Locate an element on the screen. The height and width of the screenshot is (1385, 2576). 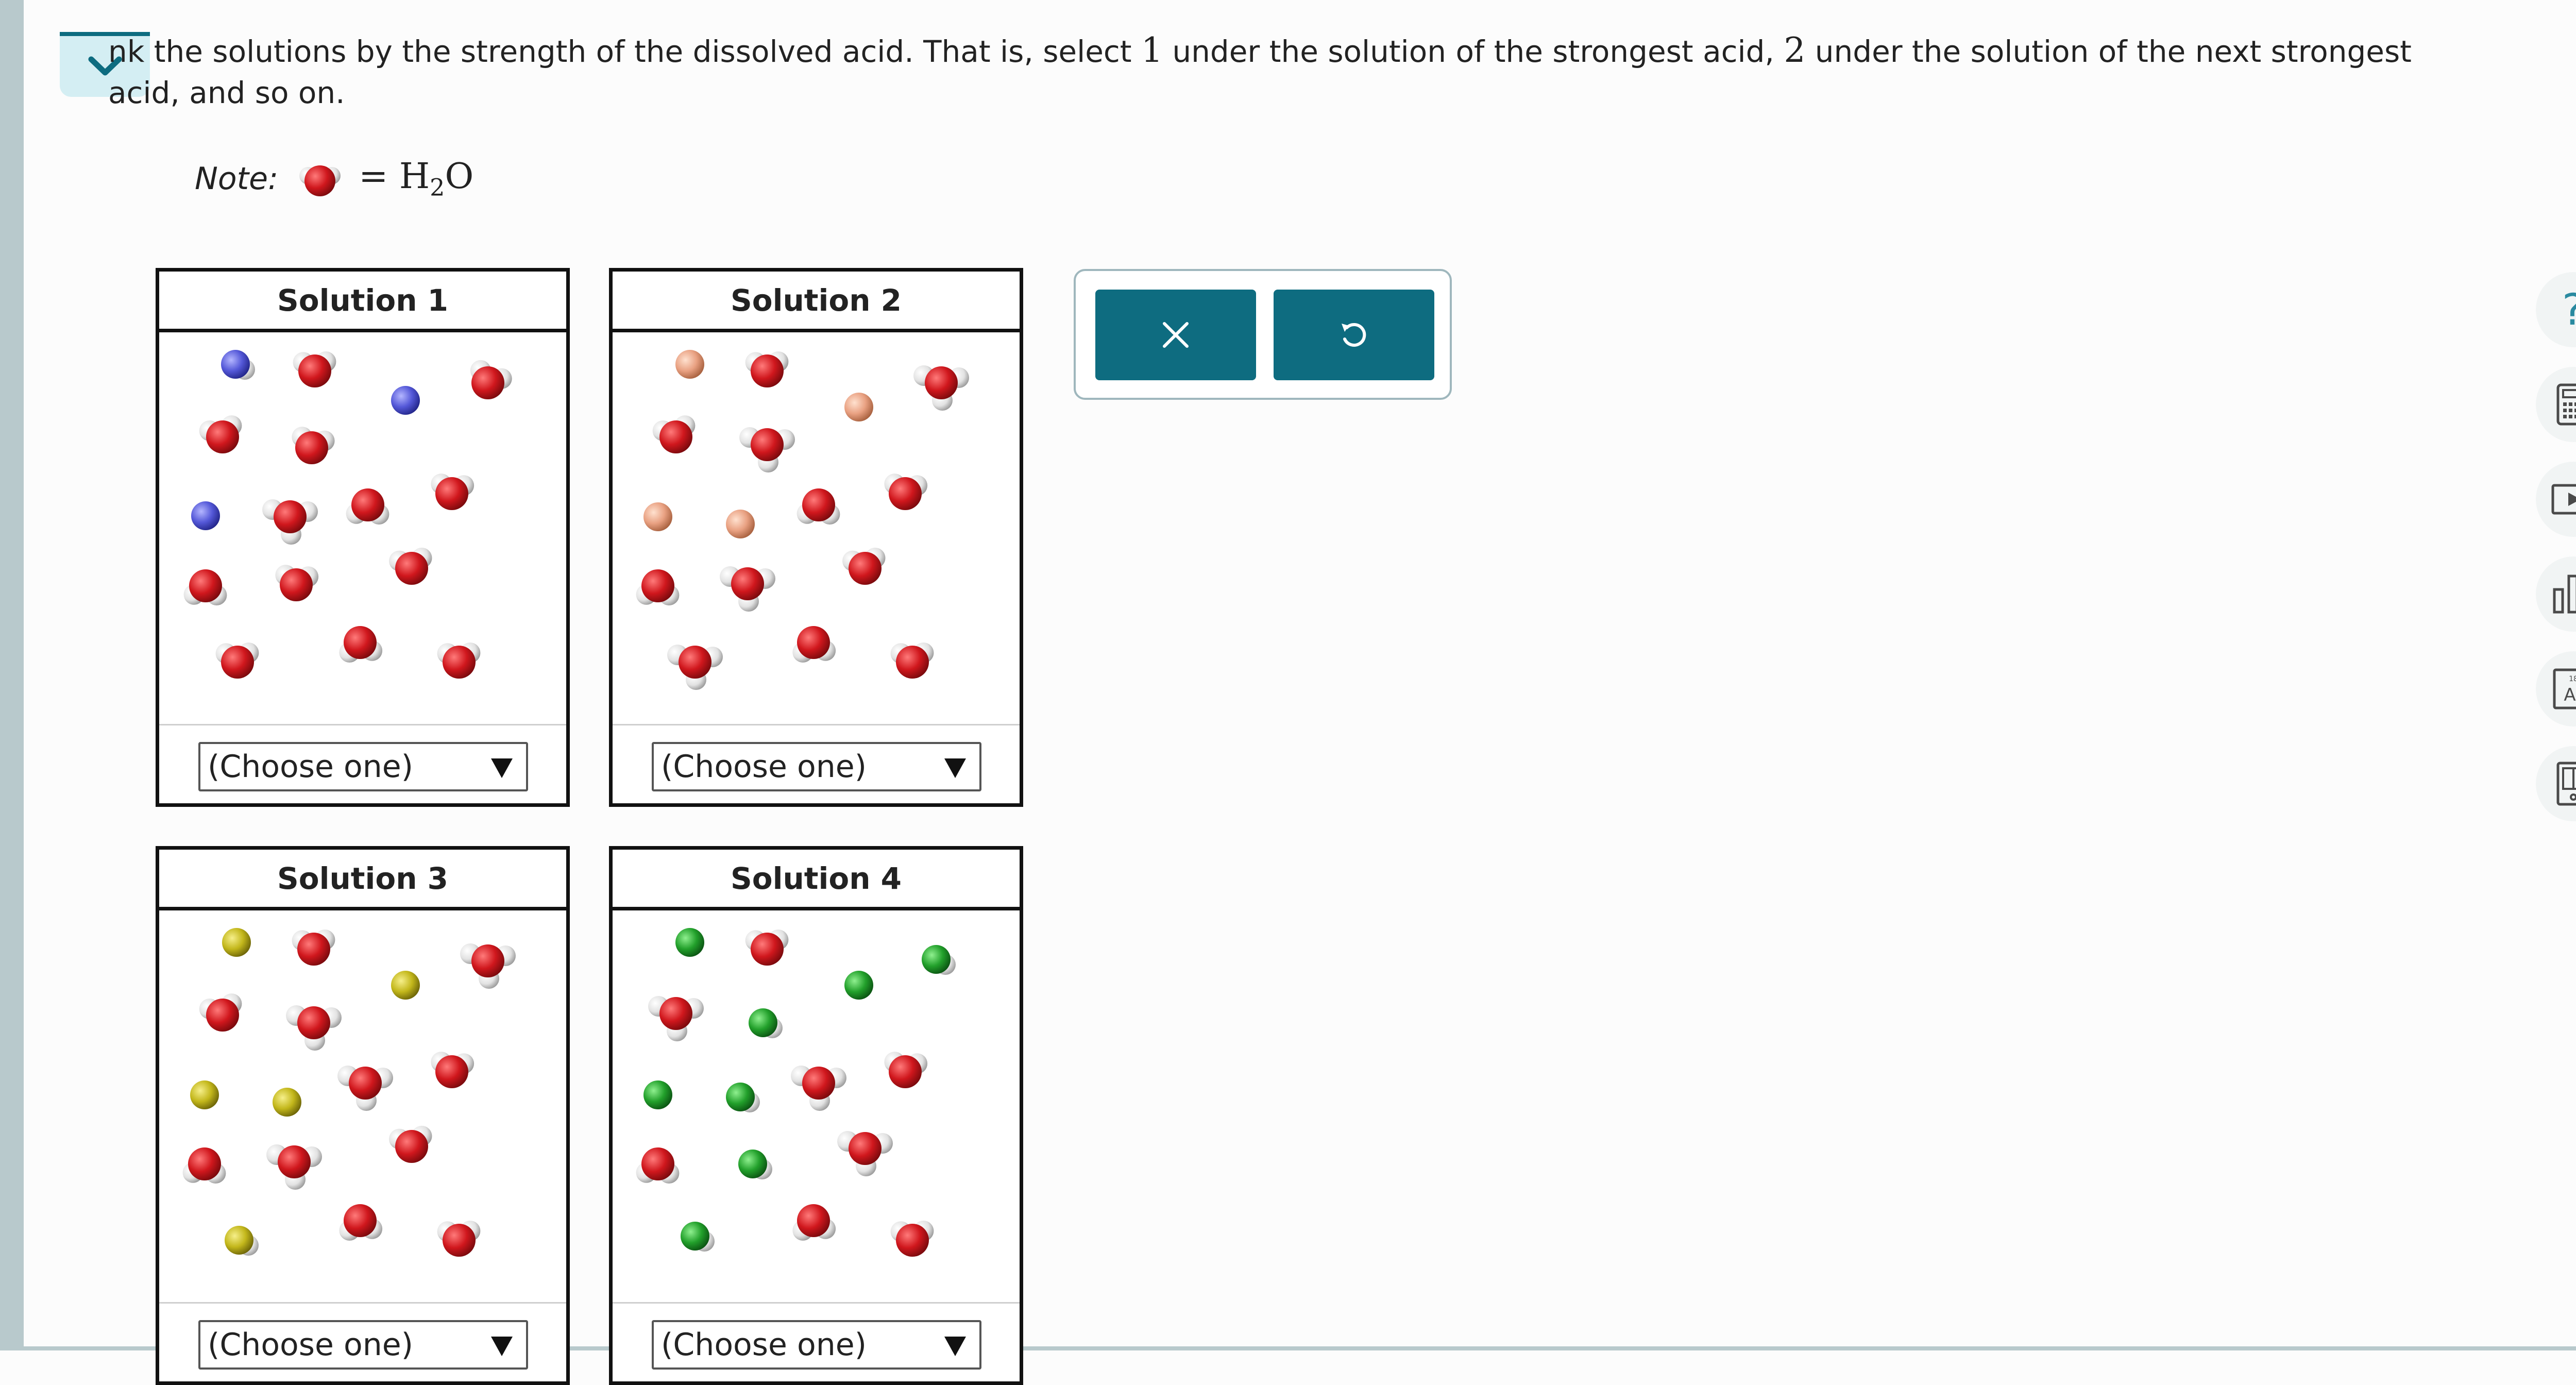
clear-button is located at coordinates (1176, 335).